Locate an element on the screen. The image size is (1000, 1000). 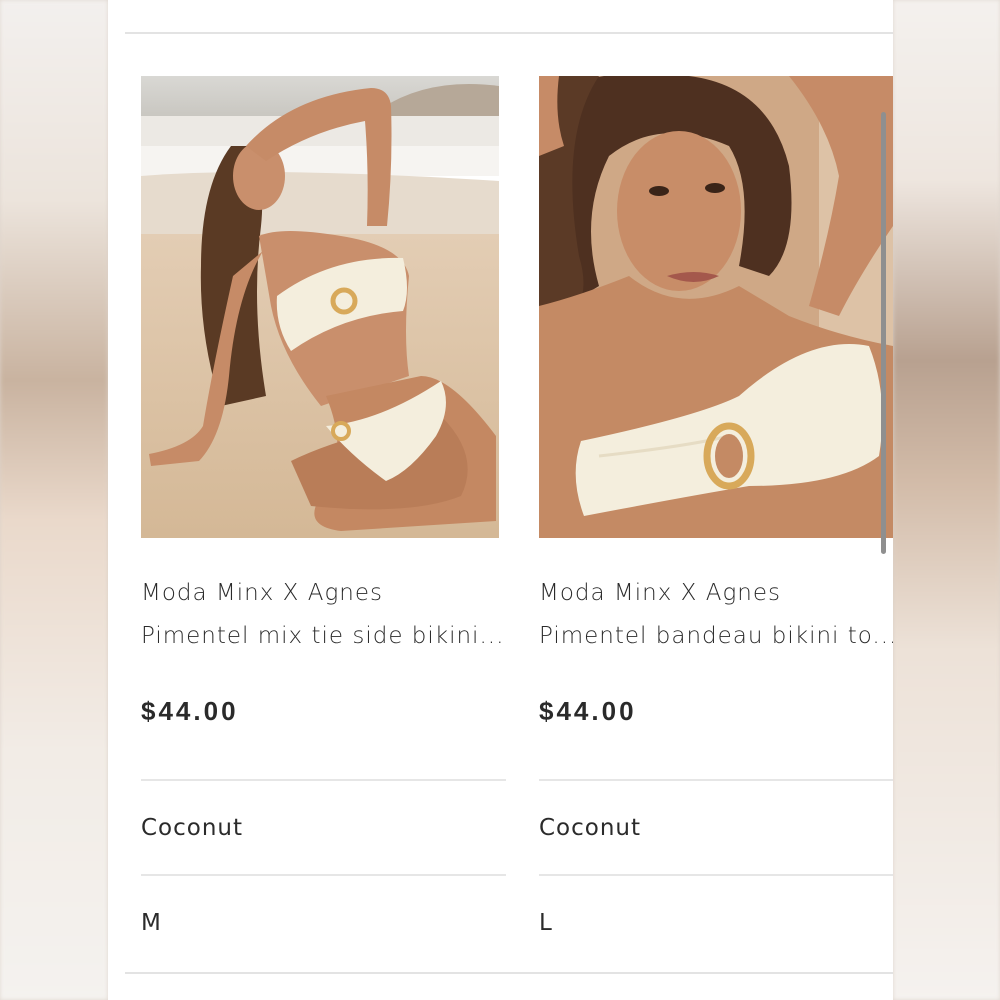
scrollbar is located at coordinates (883, 333).